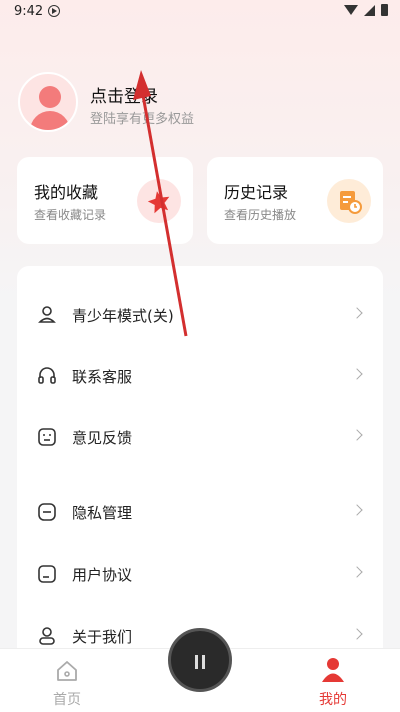 Image resolution: width=400 pixels, height=712 pixels. What do you see at coordinates (200, 574) in the screenshot?
I see `menu-item-user-agreement: 用户协议` at bounding box center [200, 574].